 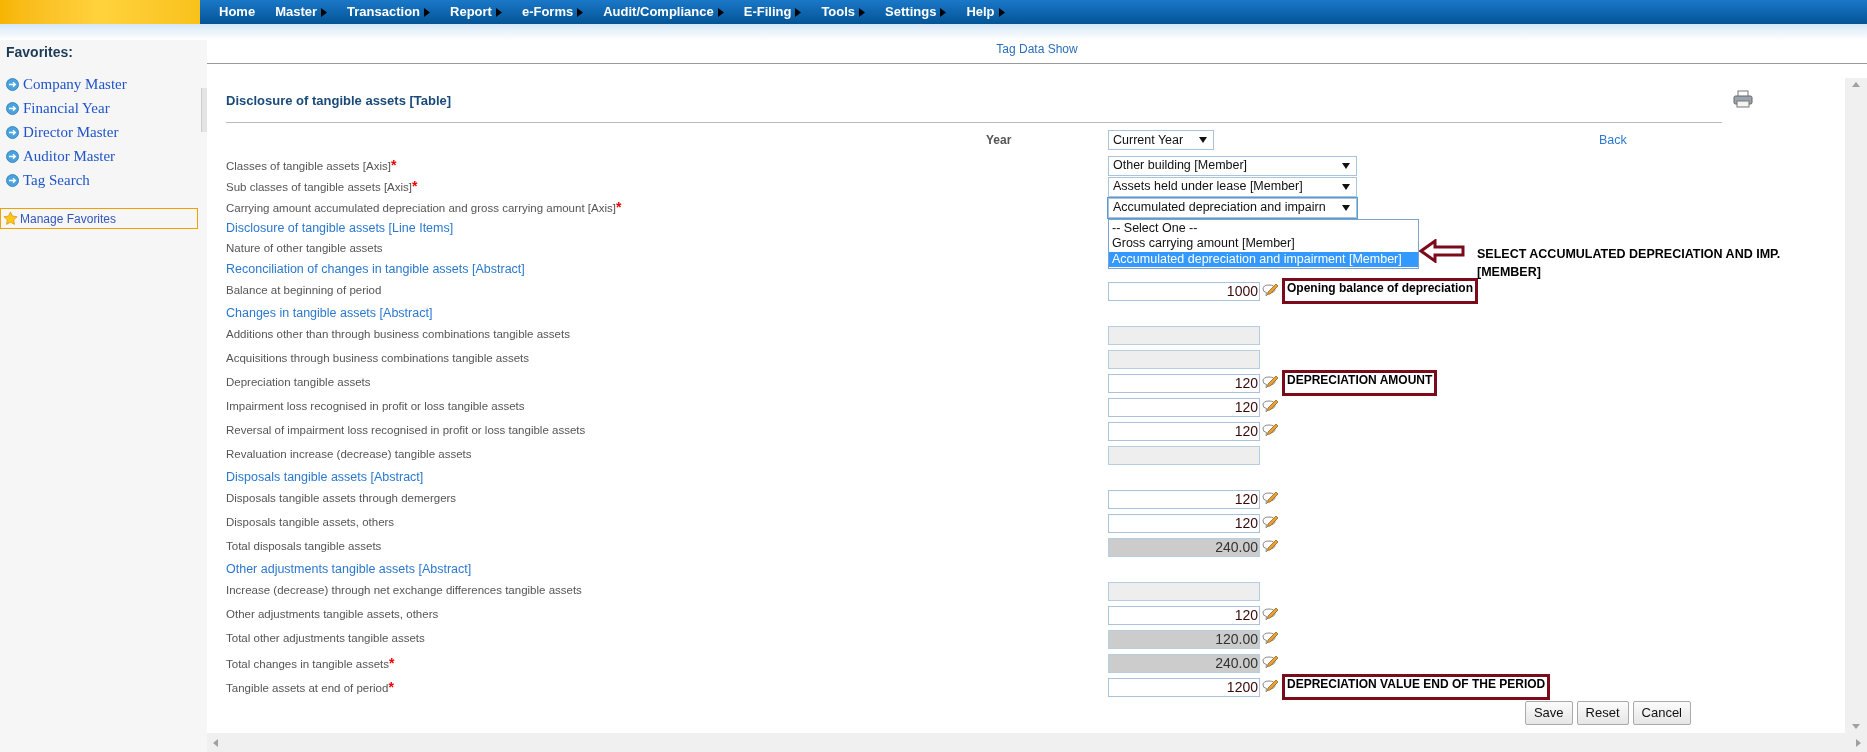 What do you see at coordinates (1263, 228) in the screenshot?
I see `dropdown-option: -- Select One --` at bounding box center [1263, 228].